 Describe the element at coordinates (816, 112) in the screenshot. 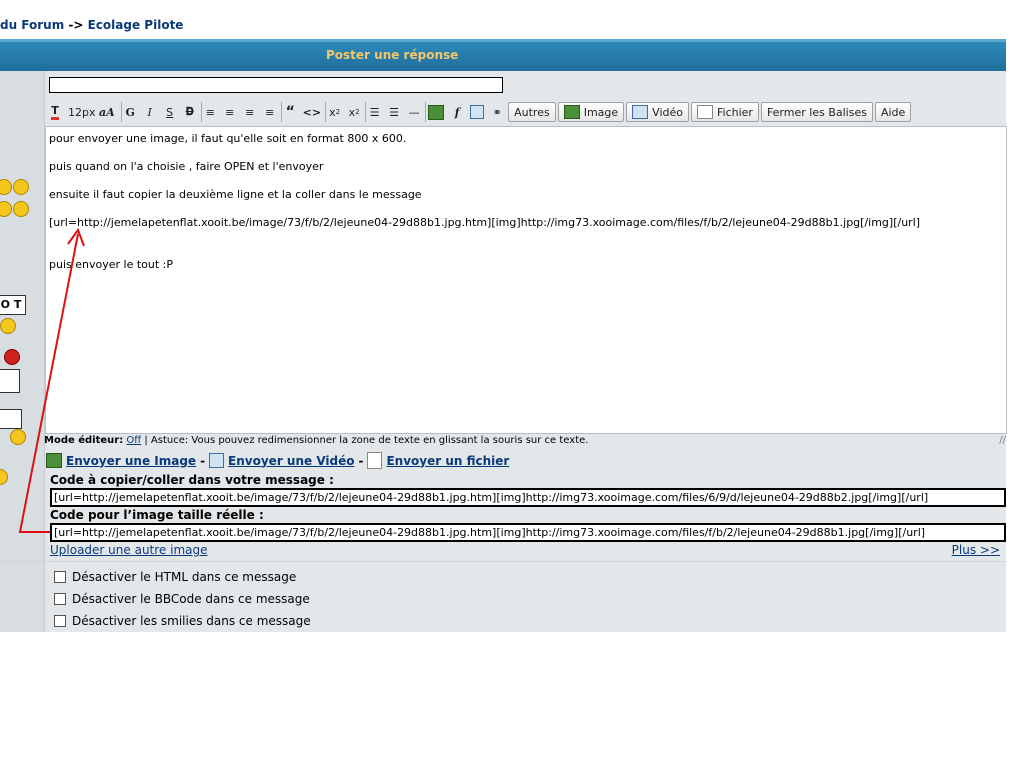

I see `close-tags-button: Fermer les Balises` at that location.